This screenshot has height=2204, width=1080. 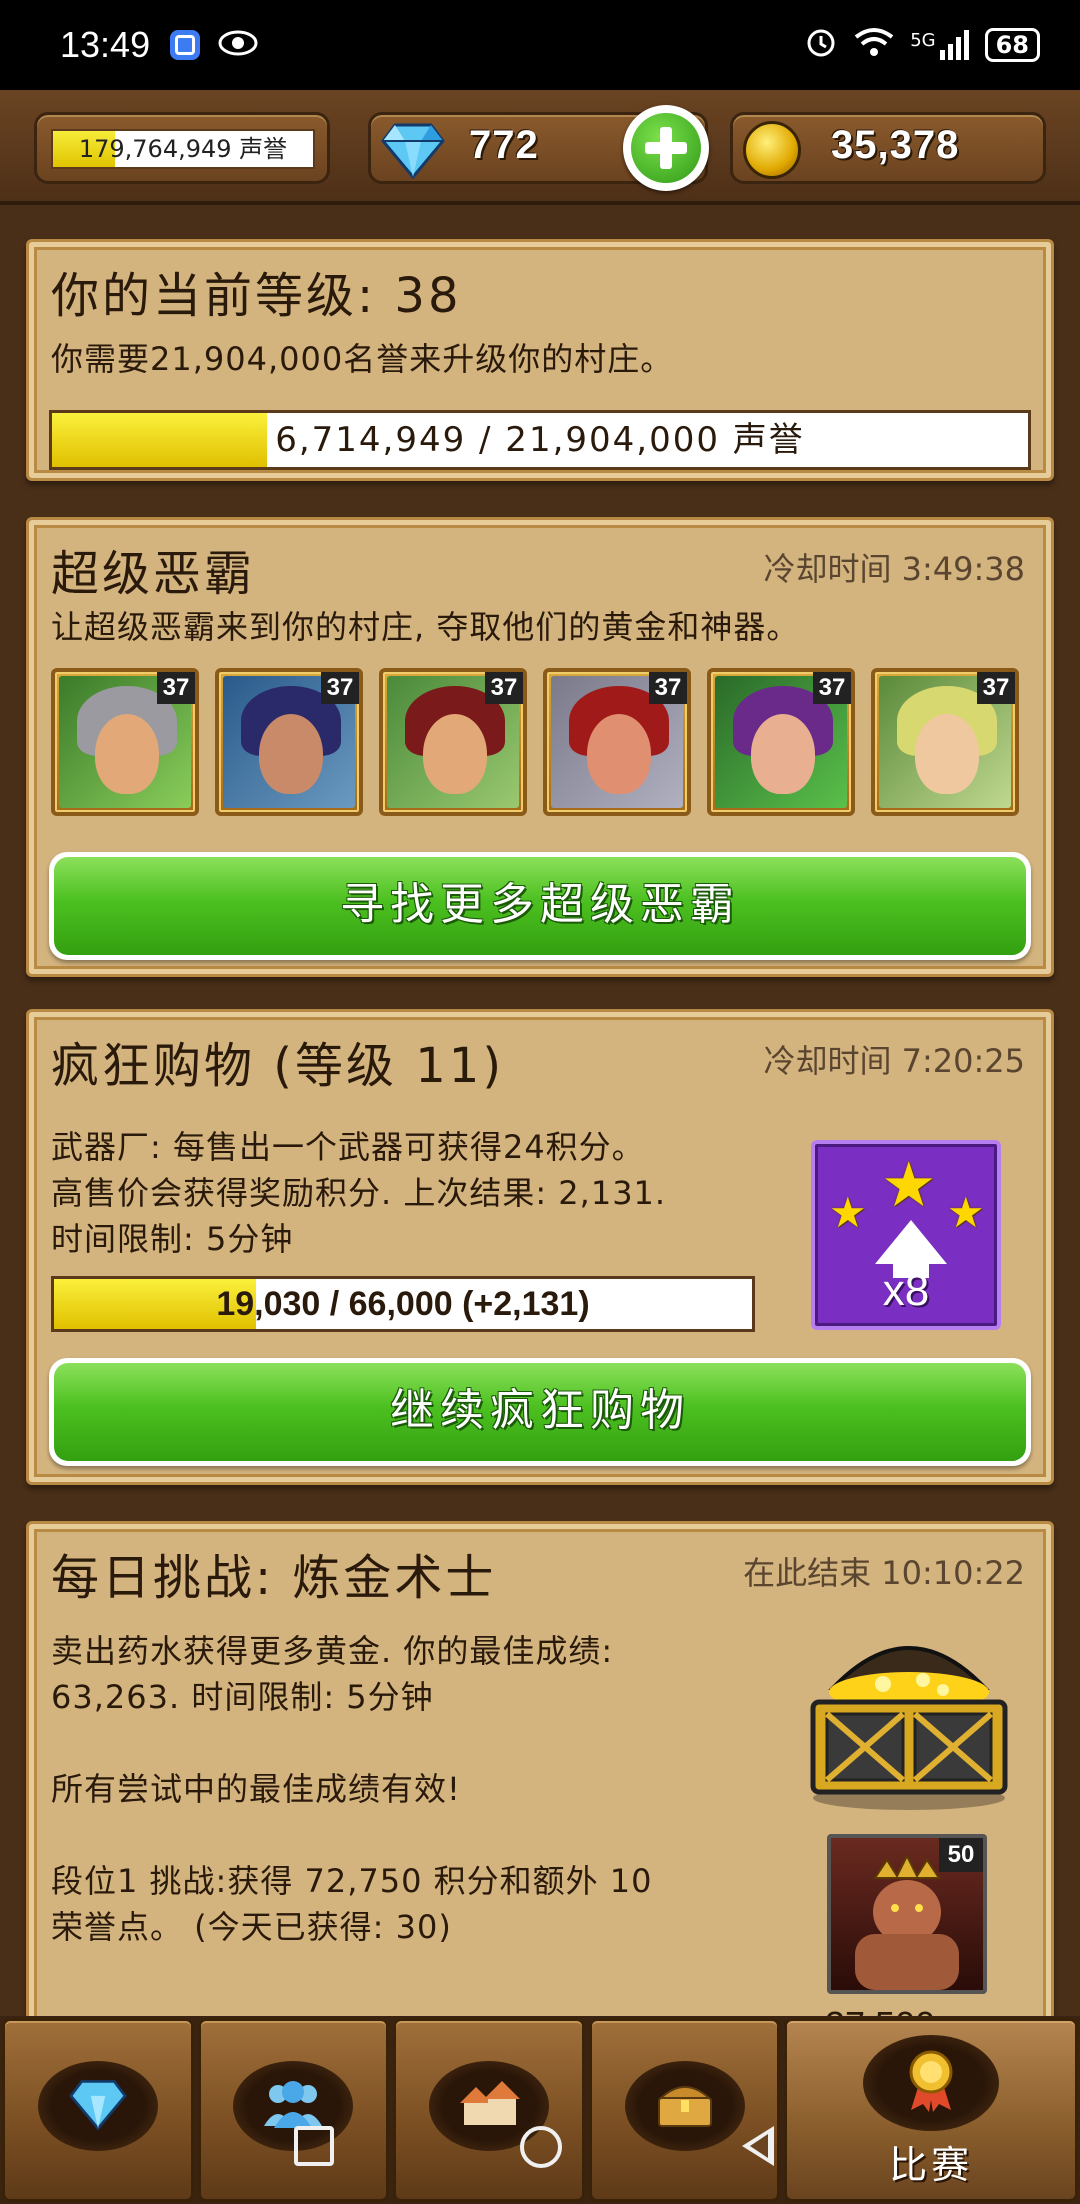 What do you see at coordinates (348, 1147) in the screenshot?
I see `shopping-line-1: 武器厂: 每售出一个武器可获得24积分。` at bounding box center [348, 1147].